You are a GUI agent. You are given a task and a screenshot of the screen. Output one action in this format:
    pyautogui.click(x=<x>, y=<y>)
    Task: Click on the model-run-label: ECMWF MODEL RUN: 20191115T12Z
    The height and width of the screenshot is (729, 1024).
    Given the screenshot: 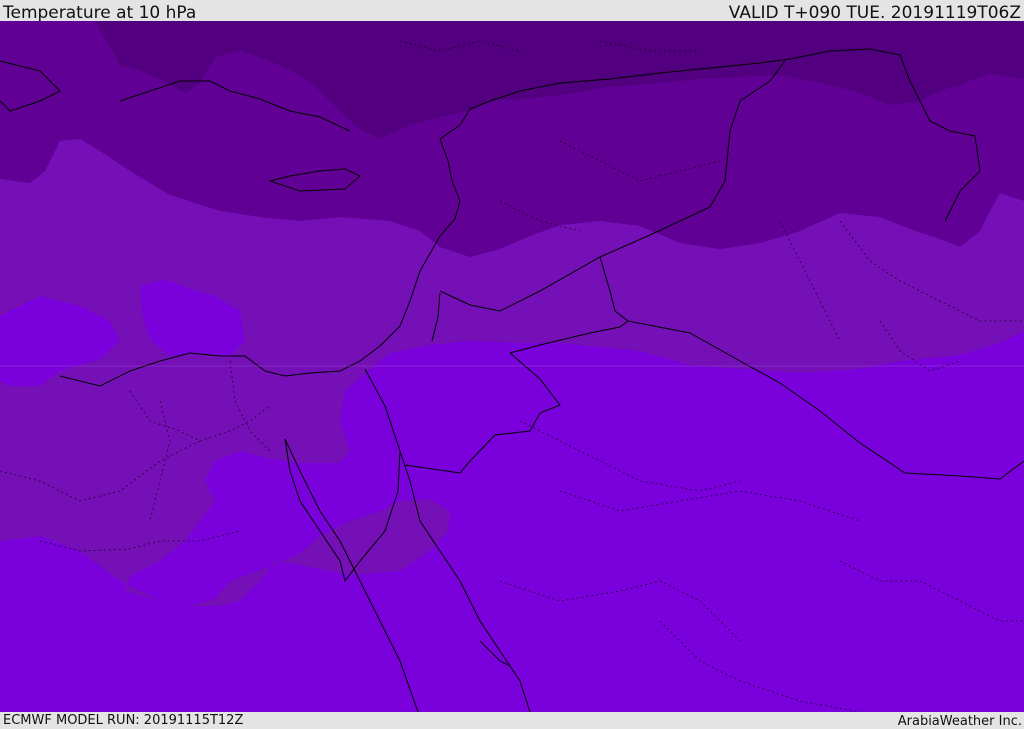 What is the action you would take?
    pyautogui.click(x=123, y=720)
    